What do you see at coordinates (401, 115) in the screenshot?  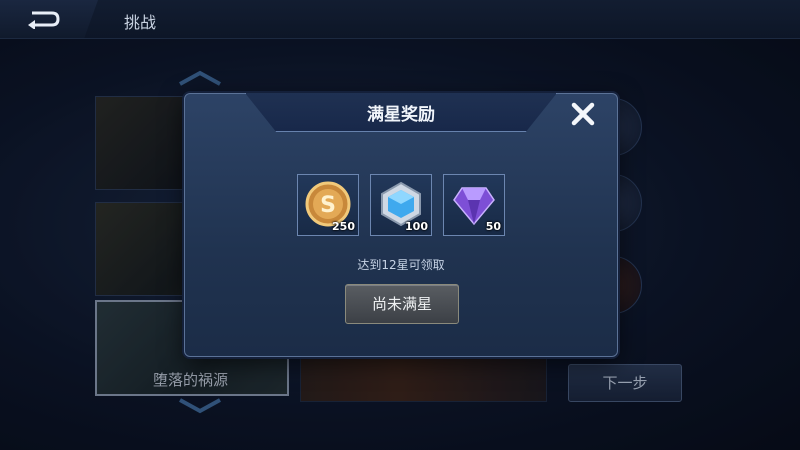 I see `dialog-title: 满星奖励` at bounding box center [401, 115].